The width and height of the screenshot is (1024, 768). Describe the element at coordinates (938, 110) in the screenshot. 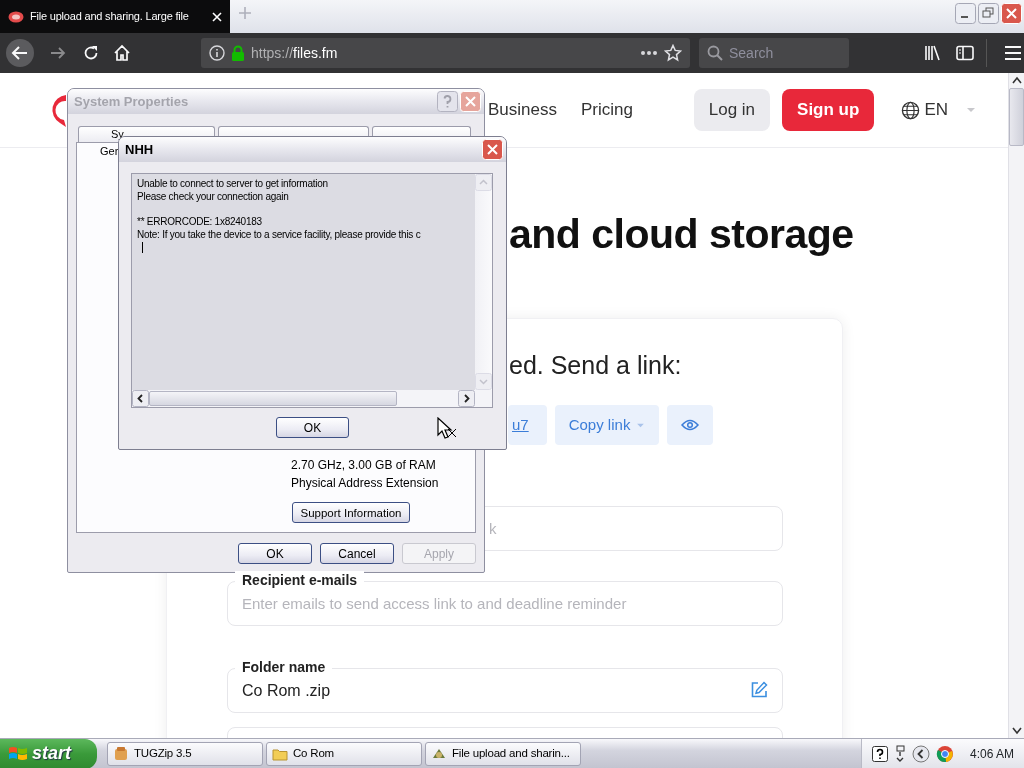

I see `language-selector: EN` at that location.